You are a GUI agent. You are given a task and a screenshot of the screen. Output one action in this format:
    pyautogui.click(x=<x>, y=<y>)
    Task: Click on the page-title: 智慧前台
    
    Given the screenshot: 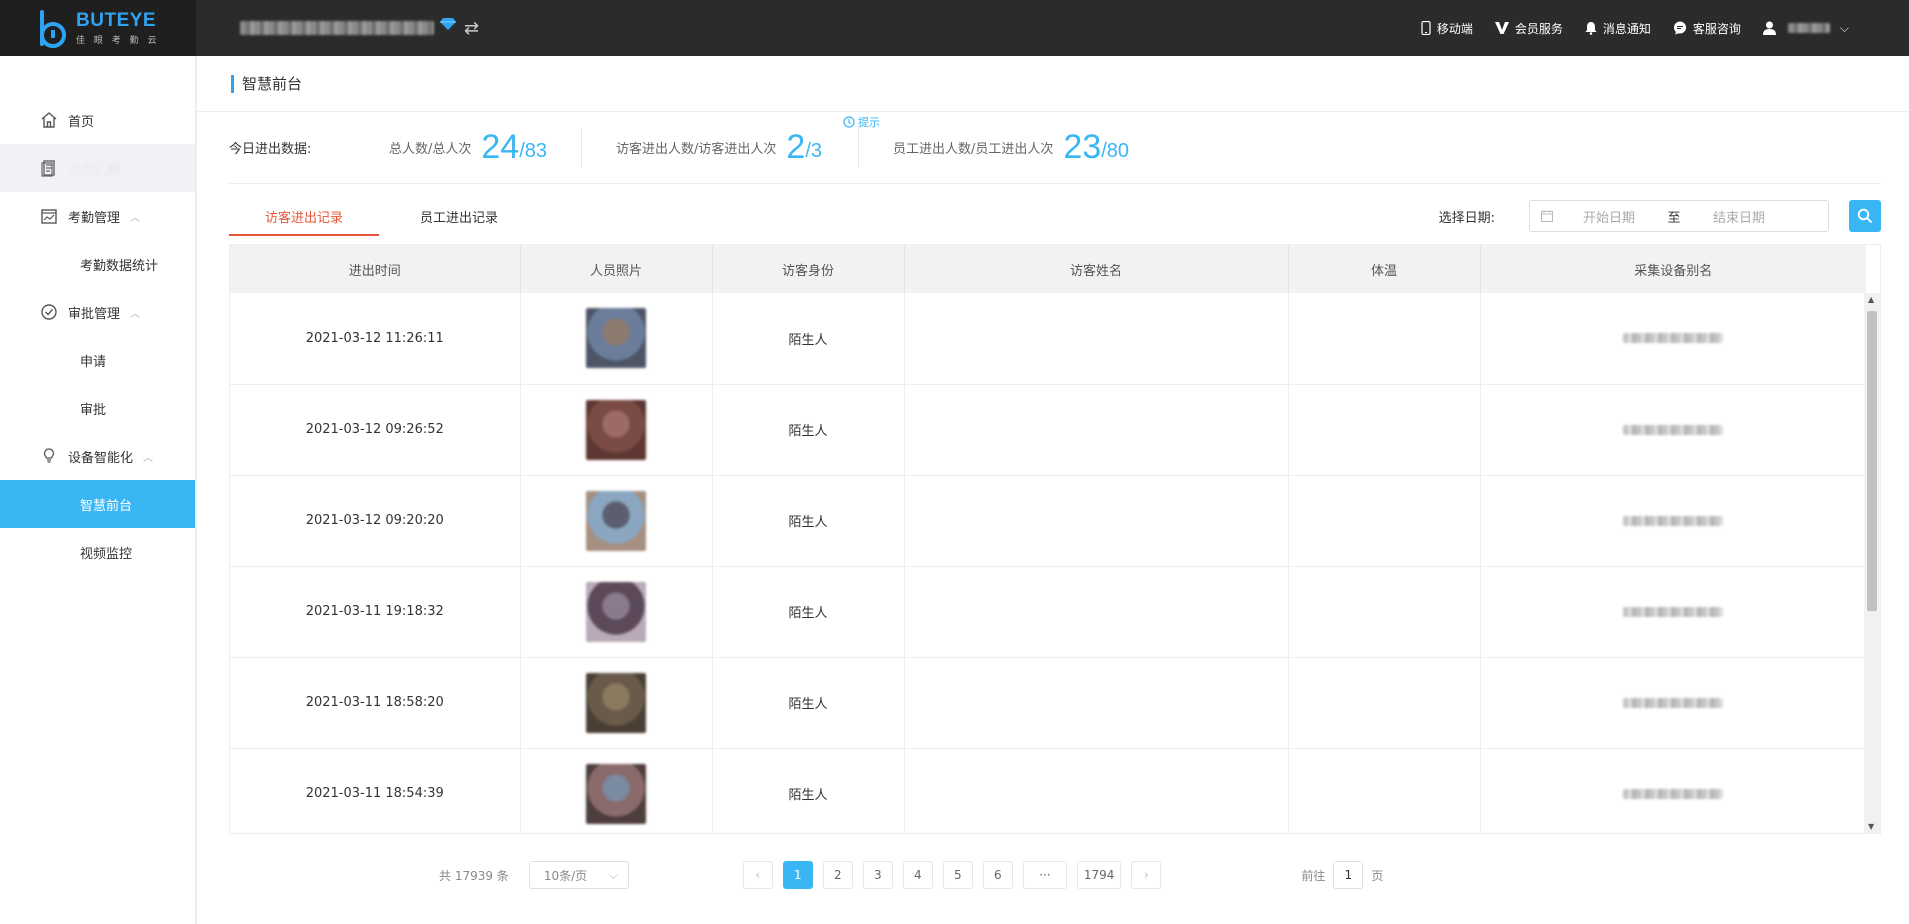 What is the action you would take?
    pyautogui.click(x=272, y=84)
    